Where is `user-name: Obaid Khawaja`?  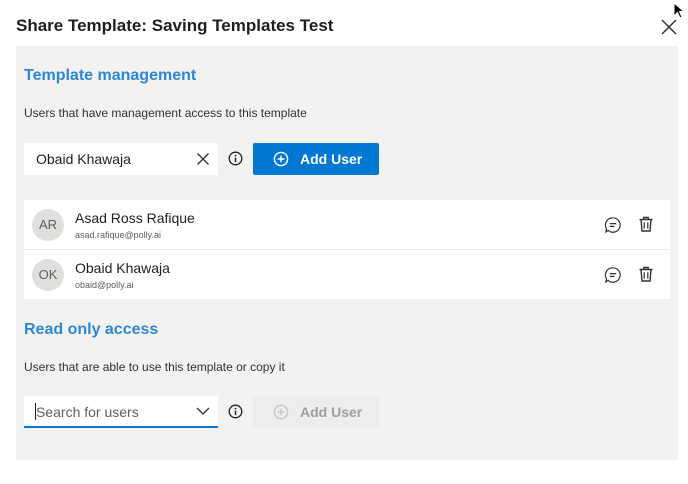
user-name: Obaid Khawaja is located at coordinates (122, 268).